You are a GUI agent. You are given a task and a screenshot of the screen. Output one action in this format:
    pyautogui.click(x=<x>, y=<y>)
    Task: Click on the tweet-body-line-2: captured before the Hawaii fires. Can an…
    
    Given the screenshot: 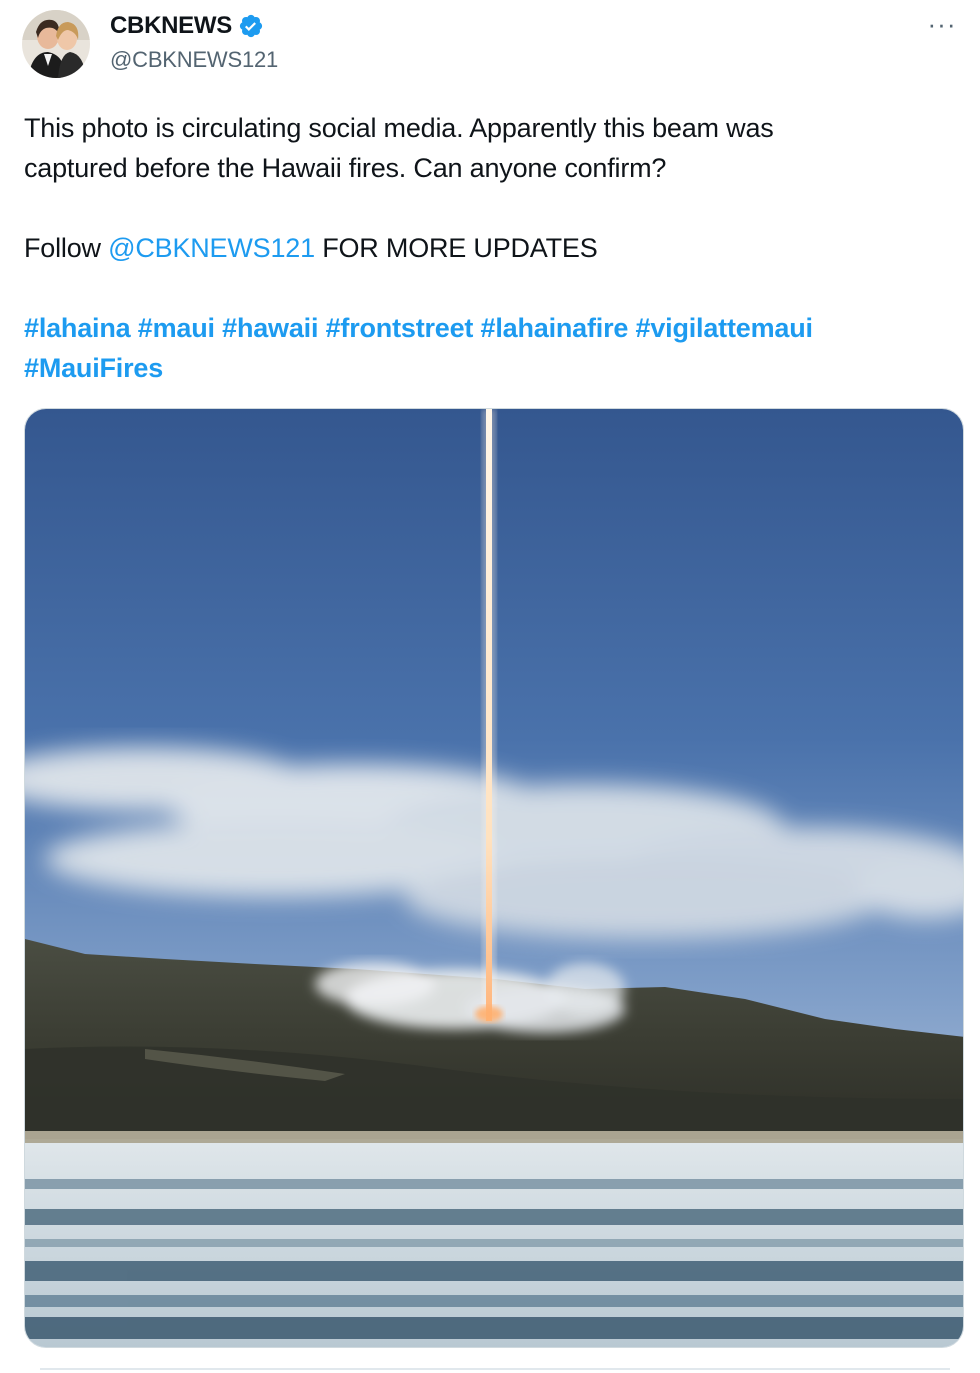 What is the action you would take?
    pyautogui.click(x=345, y=168)
    